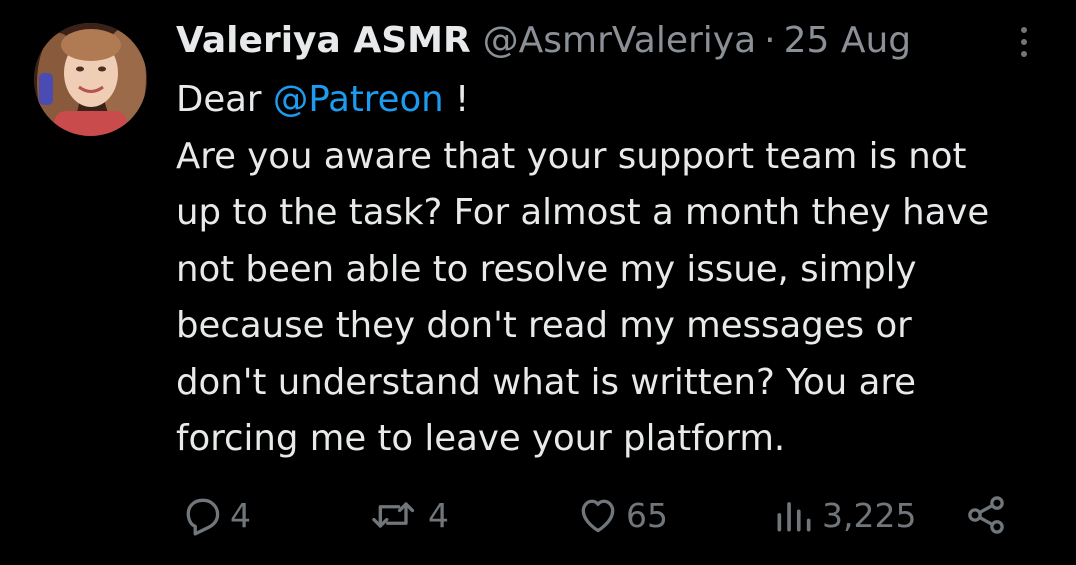 This screenshot has height=565, width=1076. I want to click on share-icon, so click(986, 515).